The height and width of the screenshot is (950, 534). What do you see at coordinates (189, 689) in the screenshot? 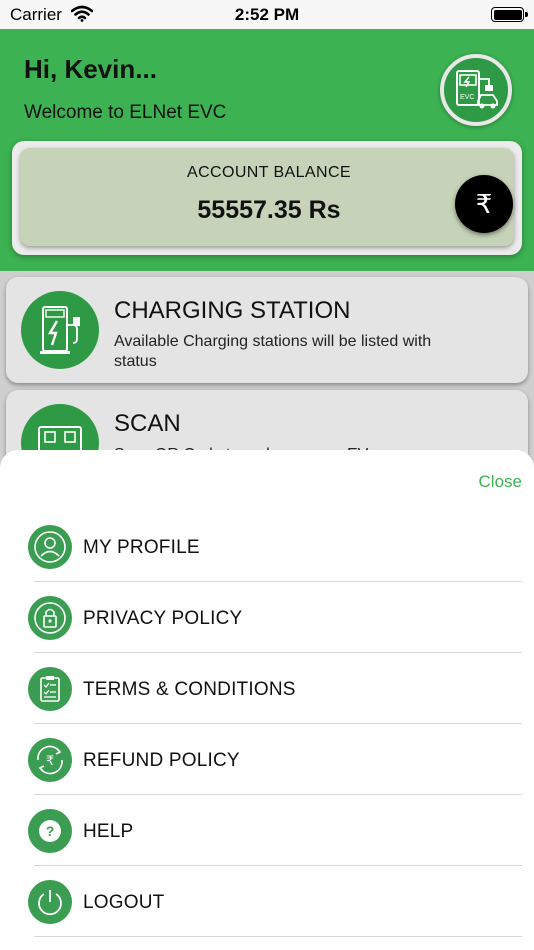
I see `menu-item-label: TERMS & CONDITIONS` at bounding box center [189, 689].